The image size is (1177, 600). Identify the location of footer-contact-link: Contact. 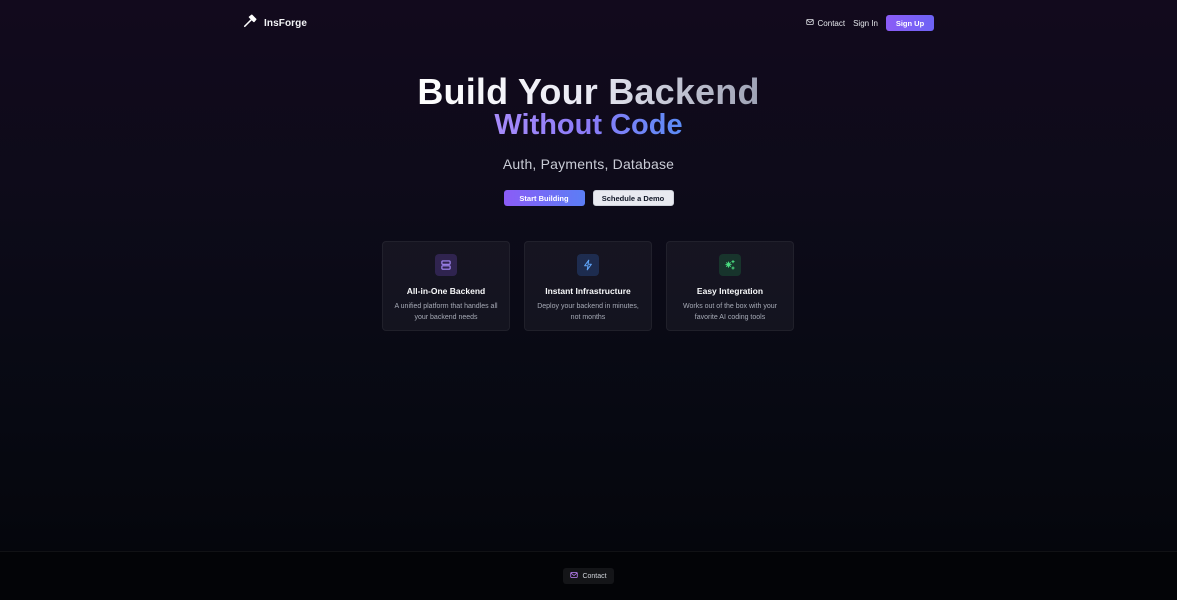
(588, 576).